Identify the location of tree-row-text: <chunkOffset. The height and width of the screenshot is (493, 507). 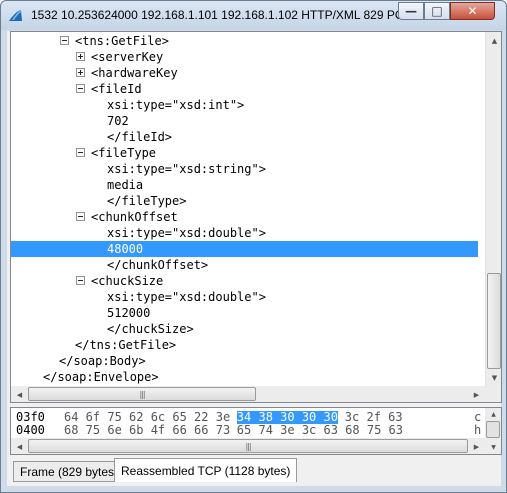
(134, 217).